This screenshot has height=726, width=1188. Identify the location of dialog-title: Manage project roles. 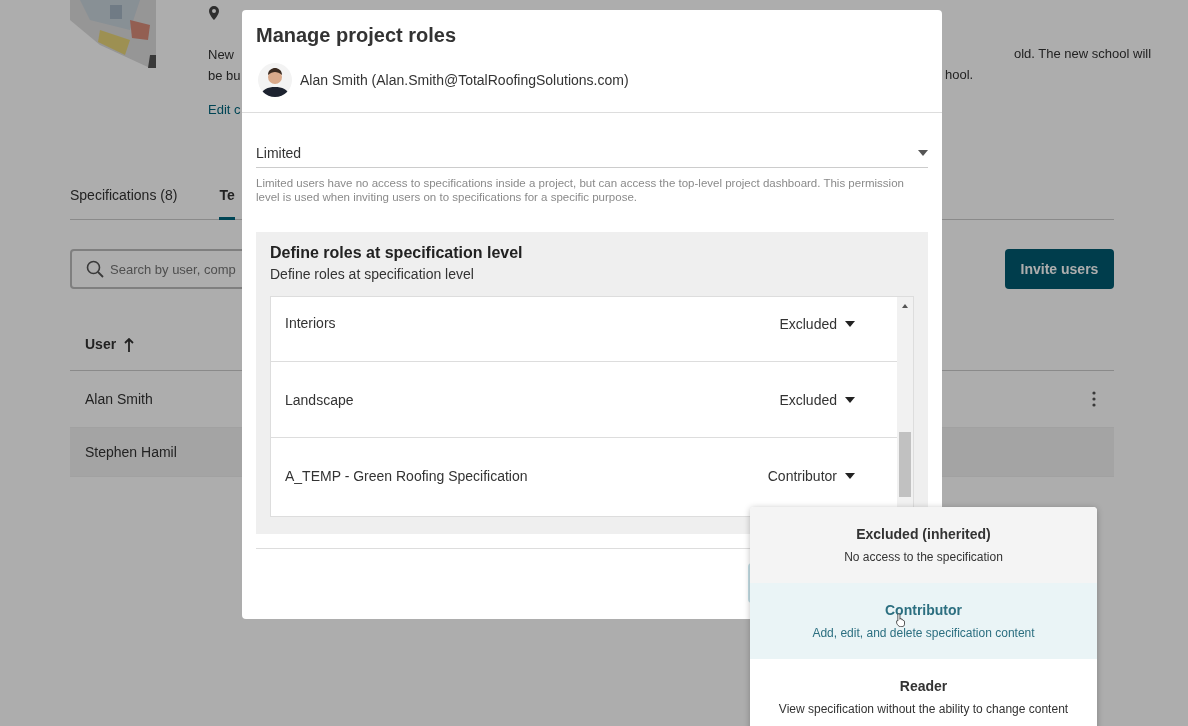
(356, 35).